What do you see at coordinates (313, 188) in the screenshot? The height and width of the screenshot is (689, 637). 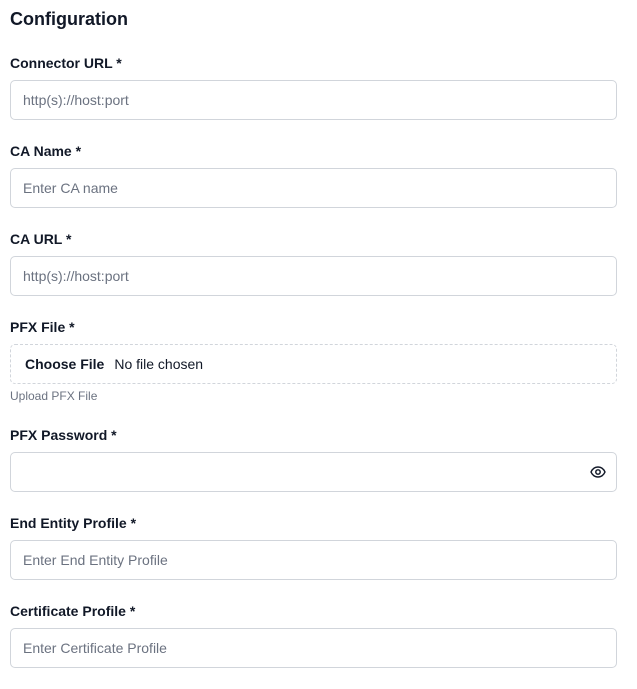 I see `ca-name-input` at bounding box center [313, 188].